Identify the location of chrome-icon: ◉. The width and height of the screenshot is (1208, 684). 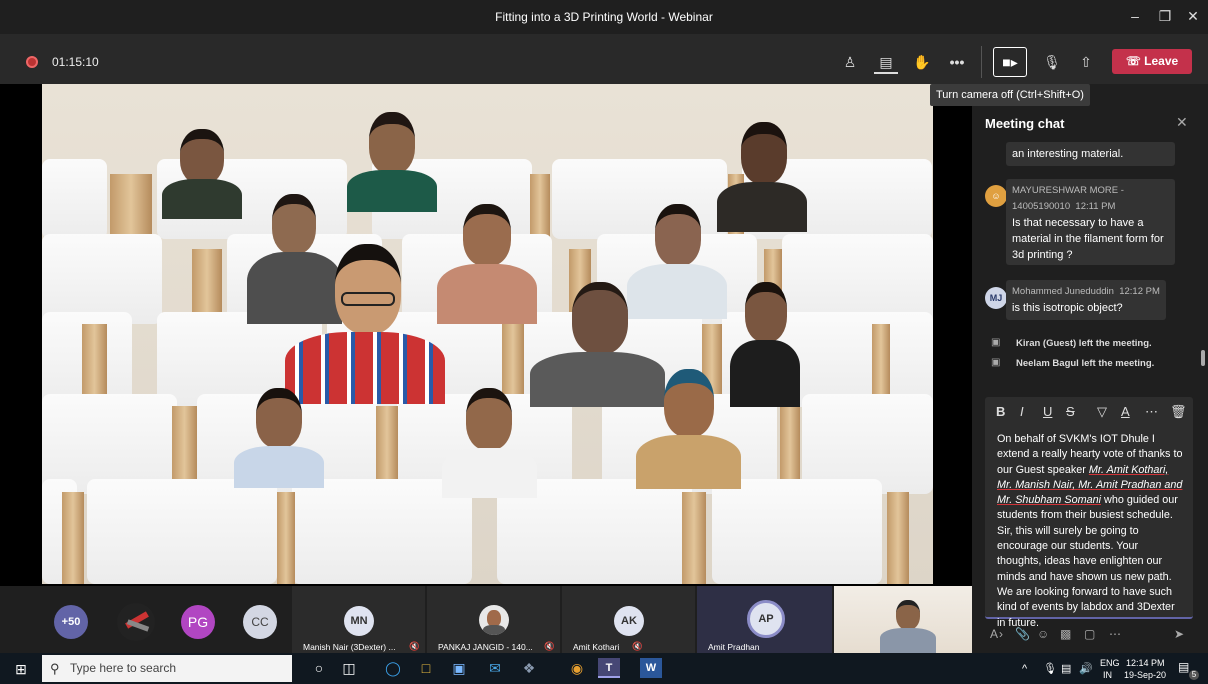
(577, 668).